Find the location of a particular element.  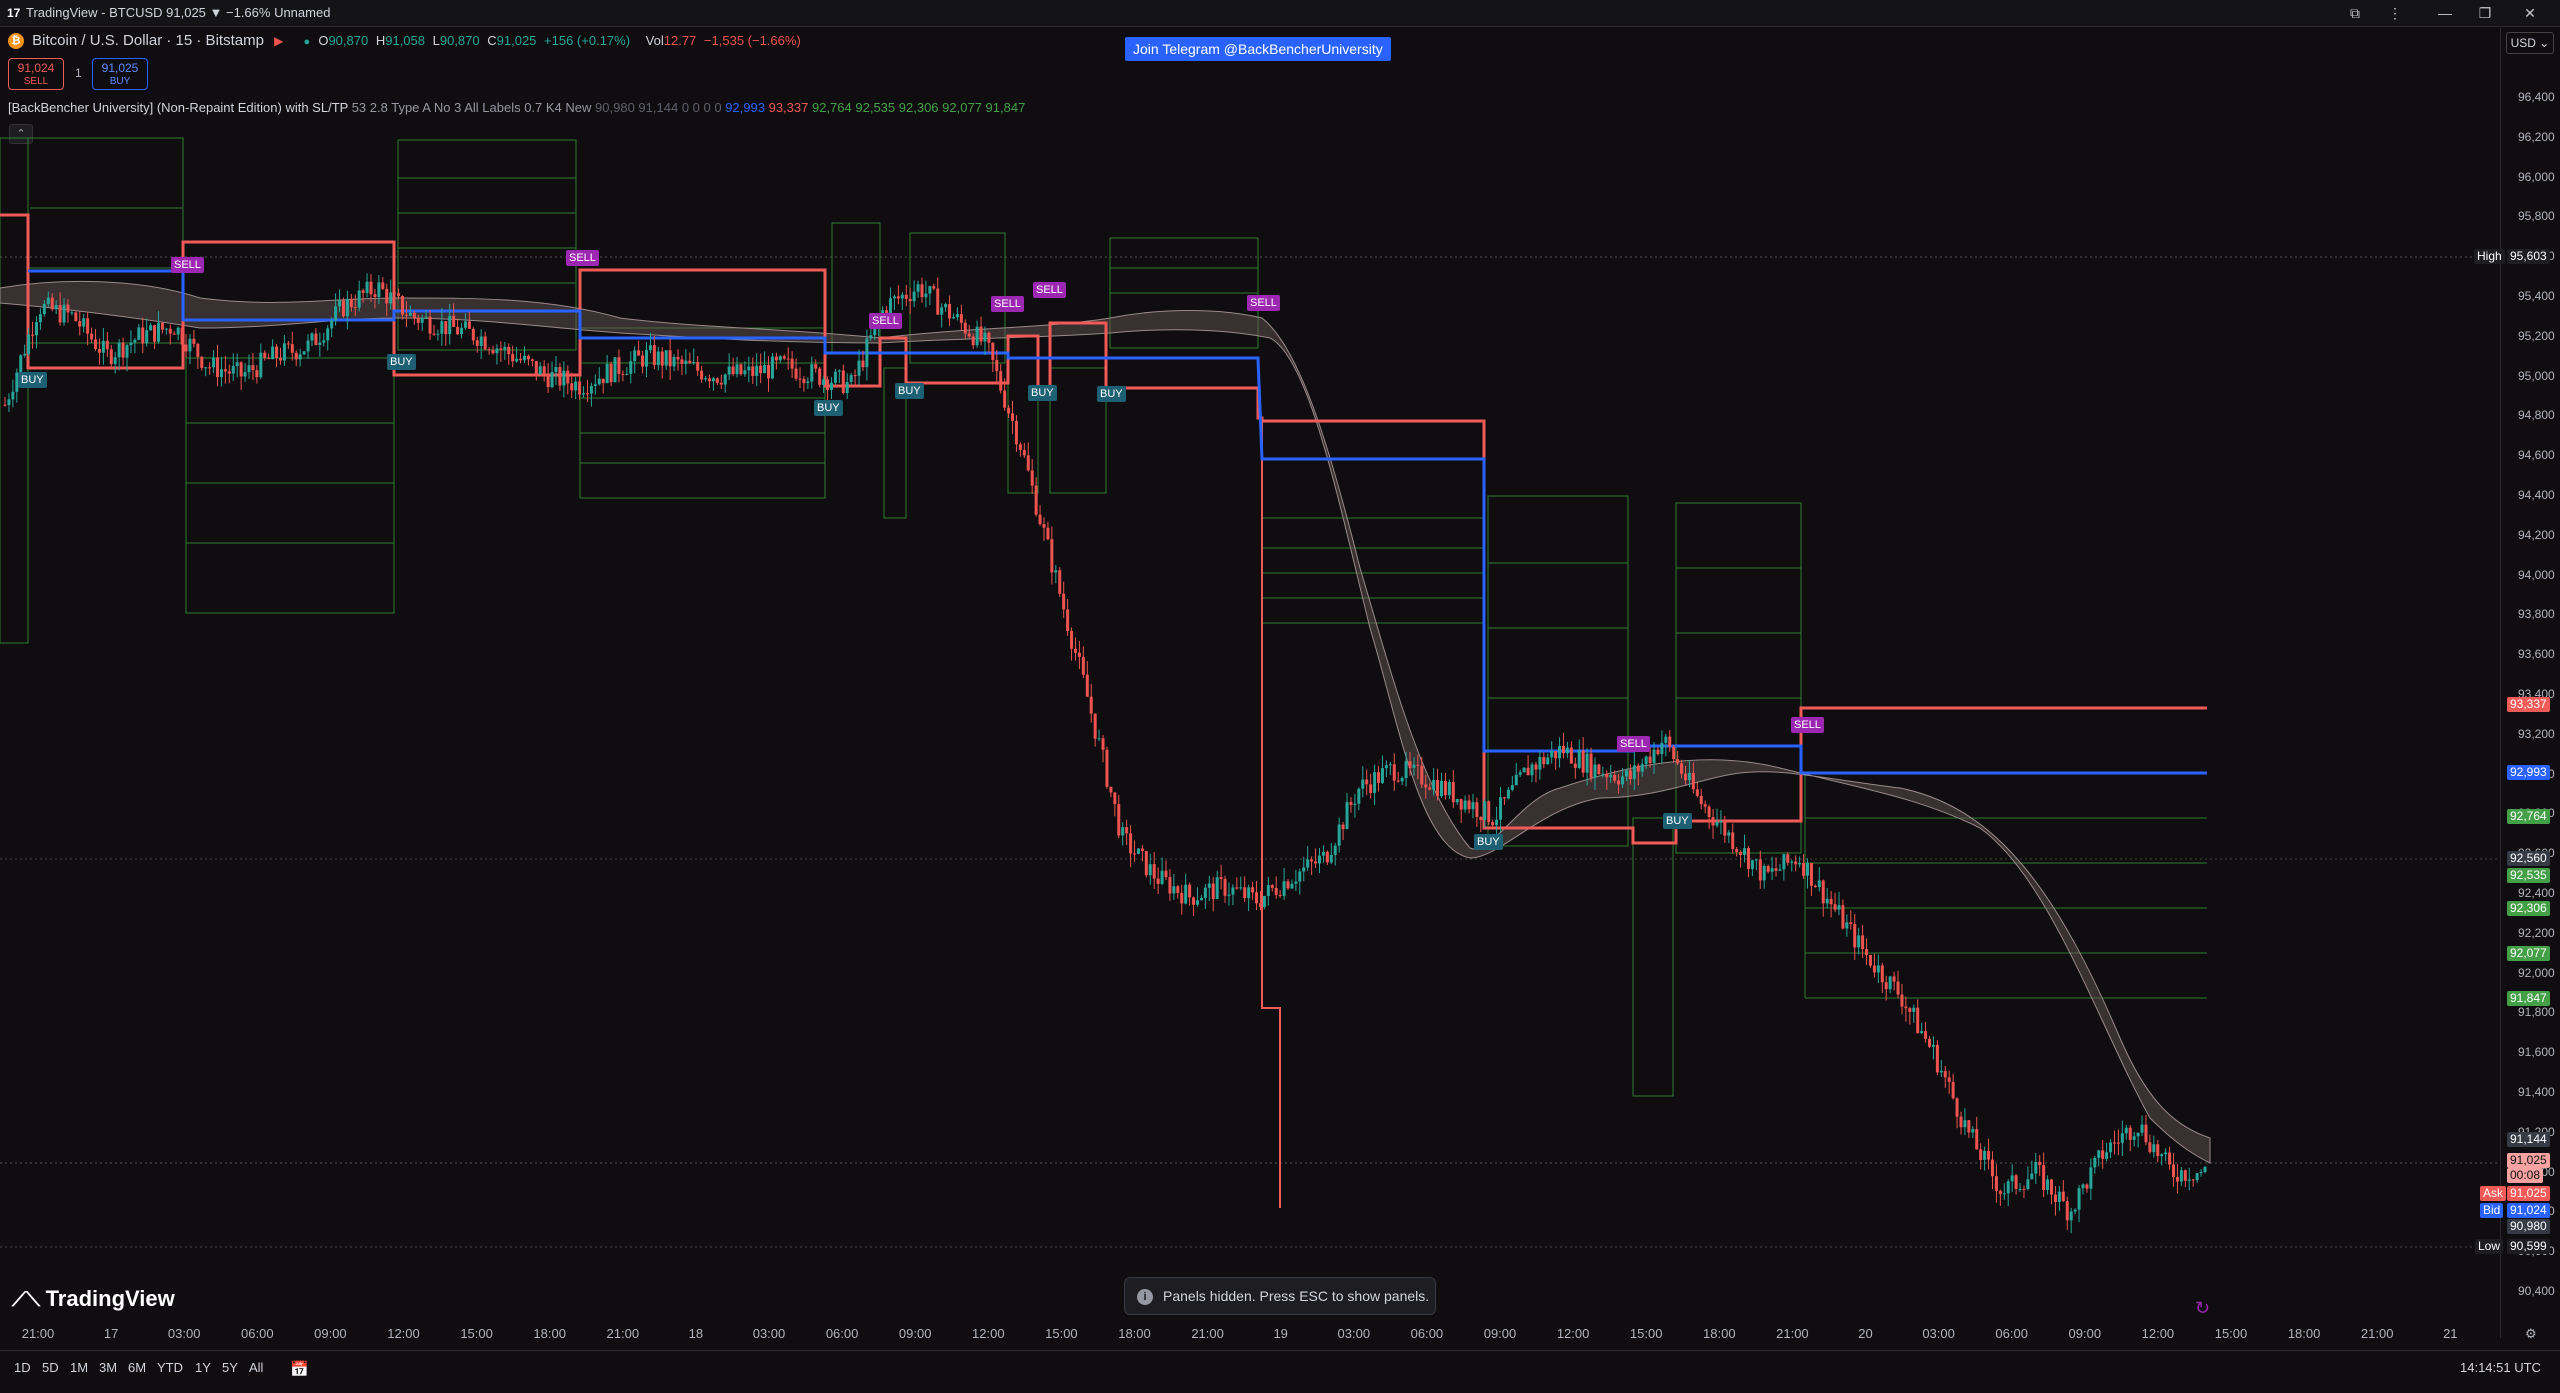

range-1m: 1M is located at coordinates (79, 1367).